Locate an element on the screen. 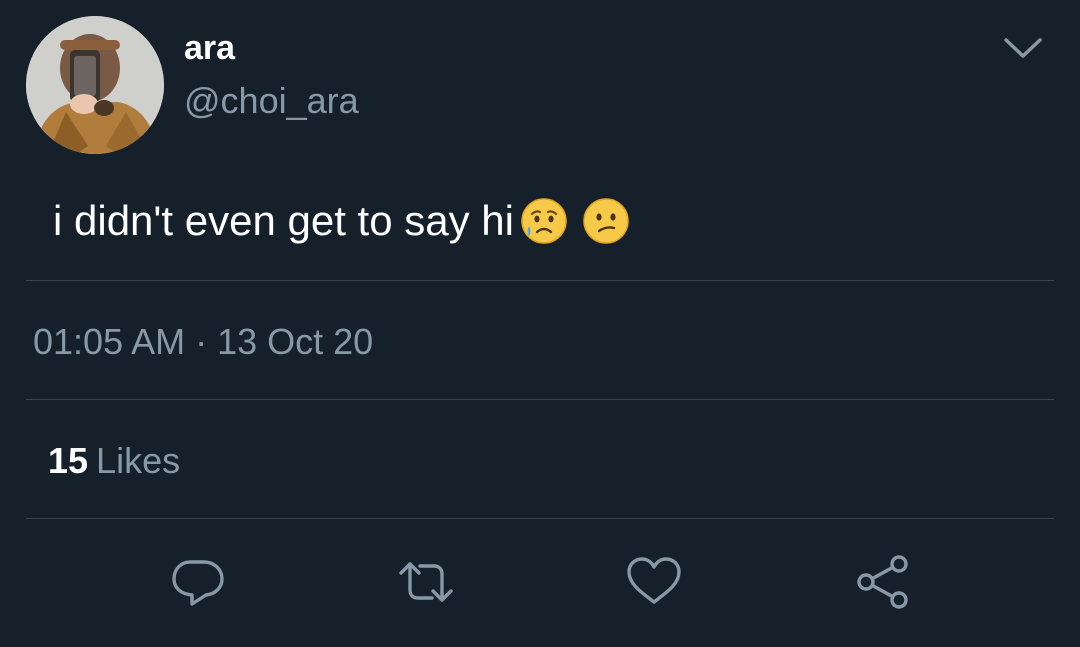 The width and height of the screenshot is (1080, 647). tweet-body: i didn't even get to say hi is located at coordinates (342, 226).